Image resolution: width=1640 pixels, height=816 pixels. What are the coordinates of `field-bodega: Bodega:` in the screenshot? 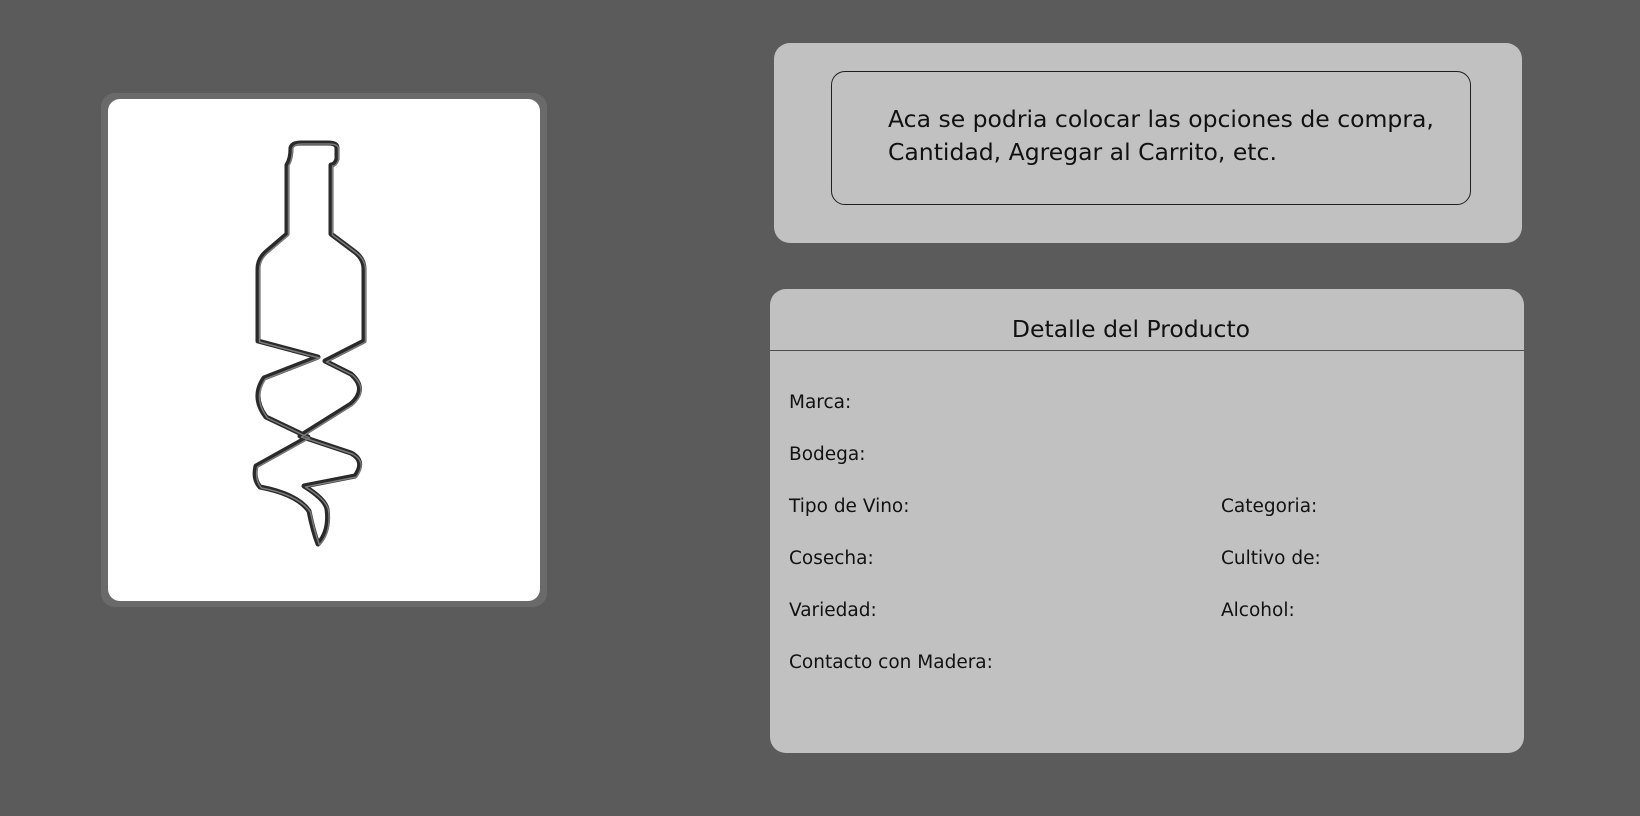 It's located at (827, 454).